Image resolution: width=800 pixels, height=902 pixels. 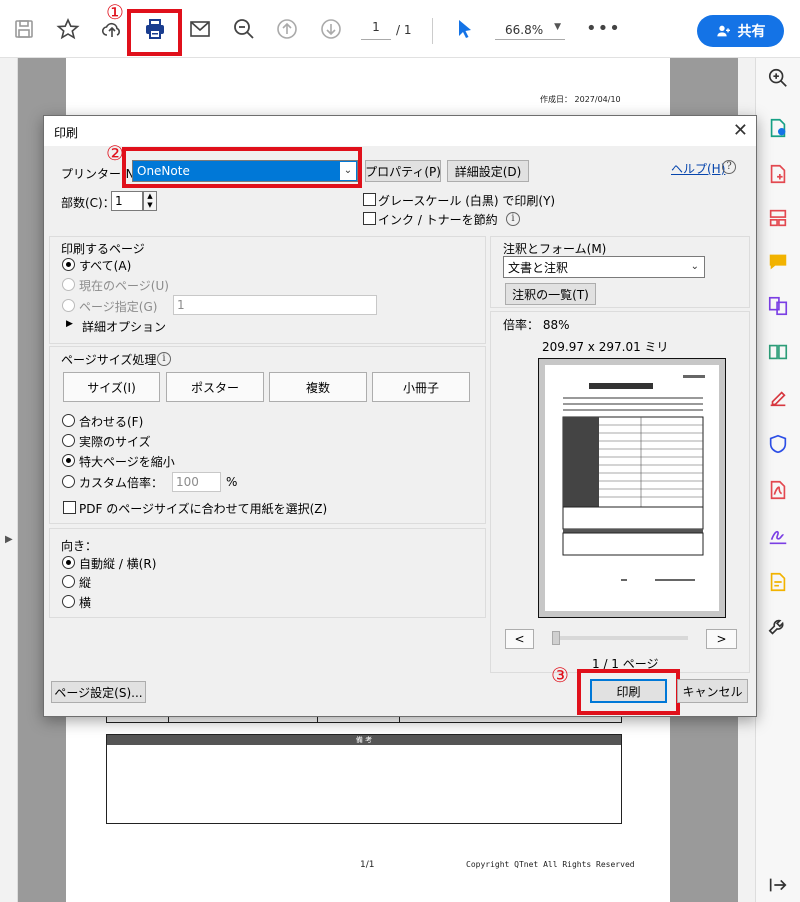 I want to click on fit-radio, so click(x=68, y=420).